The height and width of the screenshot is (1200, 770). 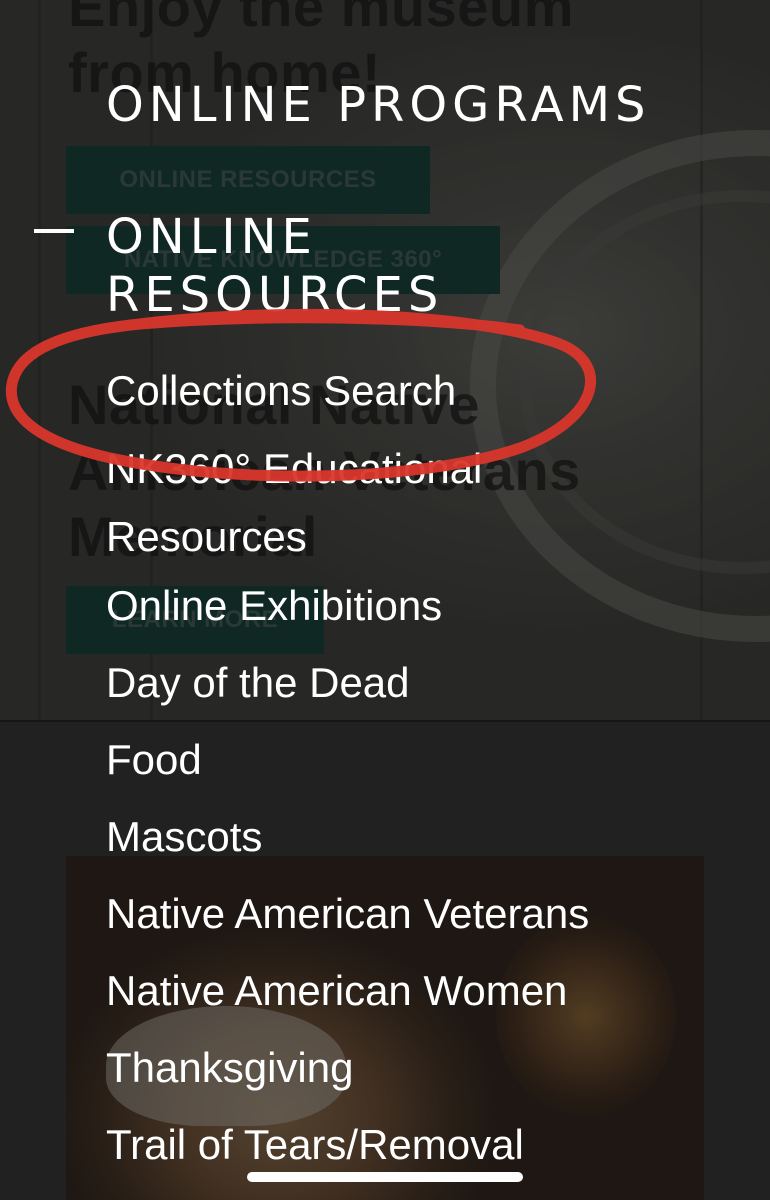 What do you see at coordinates (378, 105) in the screenshot?
I see `menu-section-online-programs: ONLINE PROGRAMS` at bounding box center [378, 105].